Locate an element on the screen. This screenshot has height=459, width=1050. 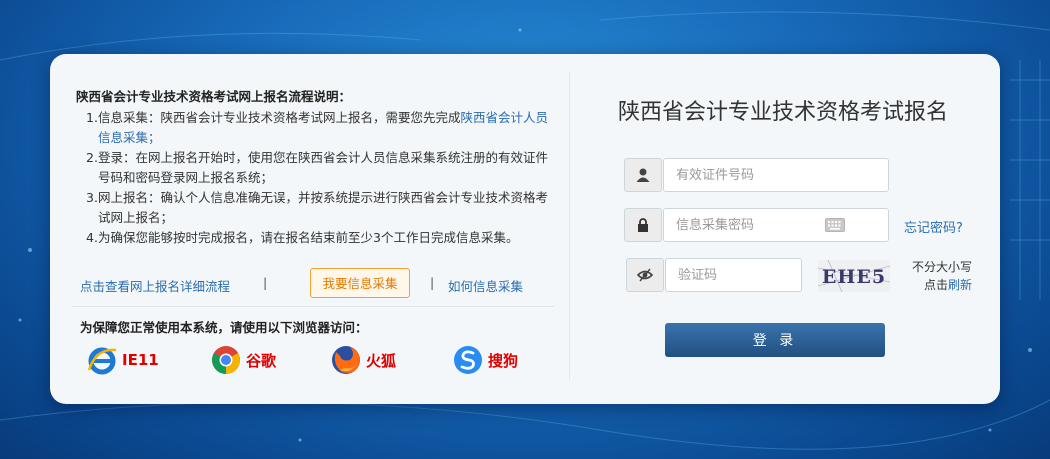
step-number: 4. is located at coordinates (92, 237).